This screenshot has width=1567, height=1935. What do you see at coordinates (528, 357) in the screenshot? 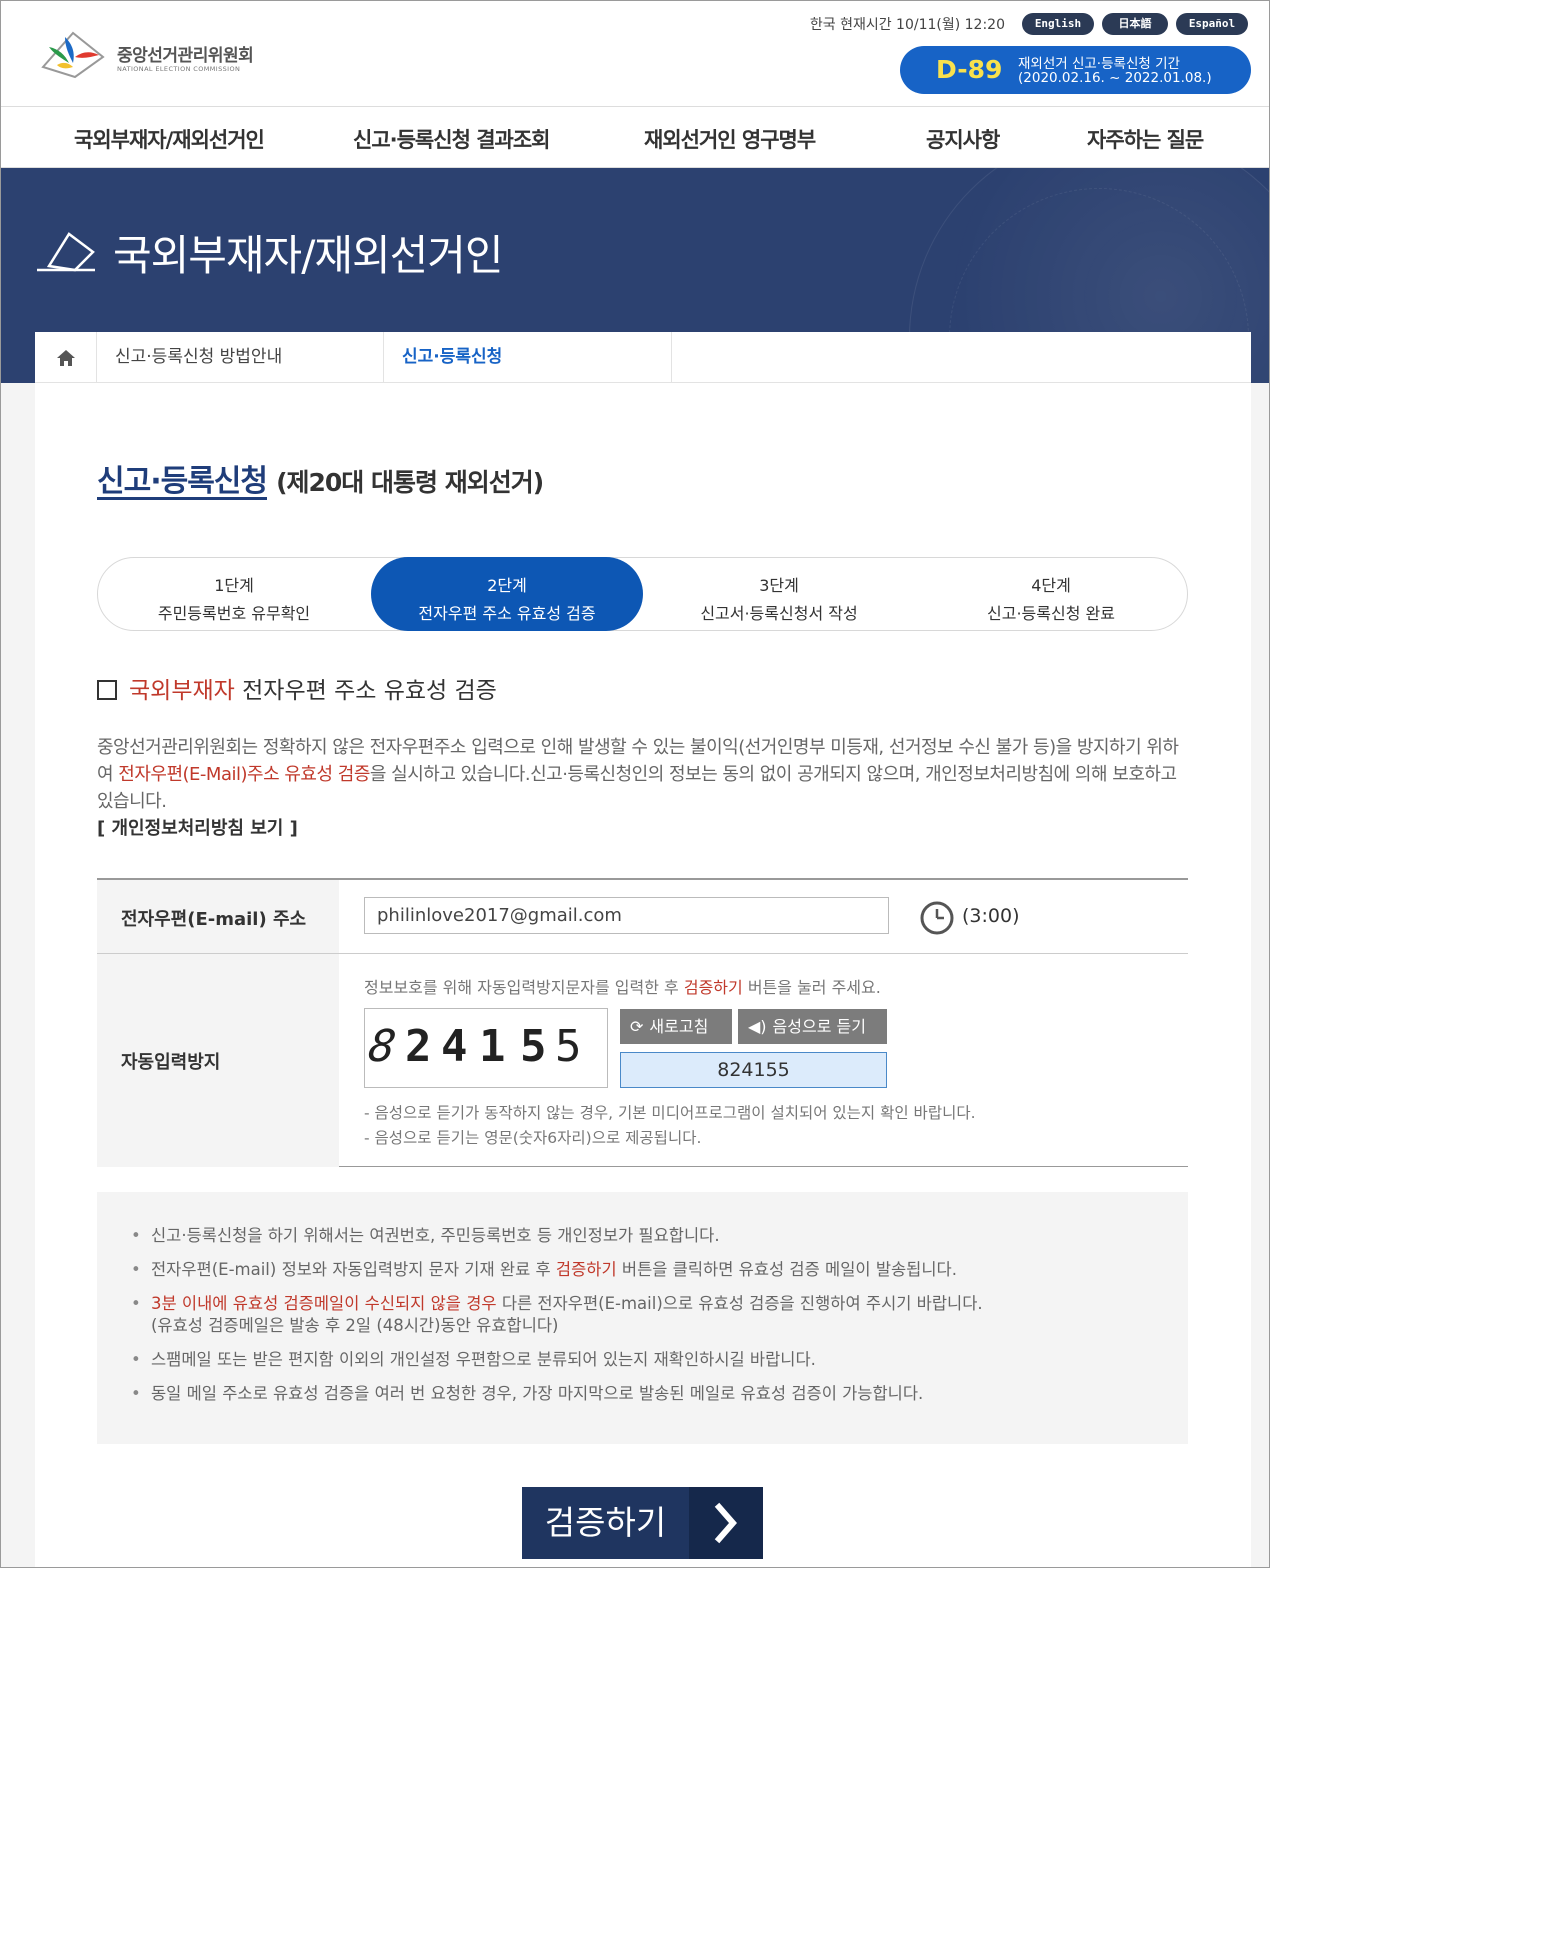
I see `breadcrumb-registration: 신고·등록신청` at bounding box center [528, 357].